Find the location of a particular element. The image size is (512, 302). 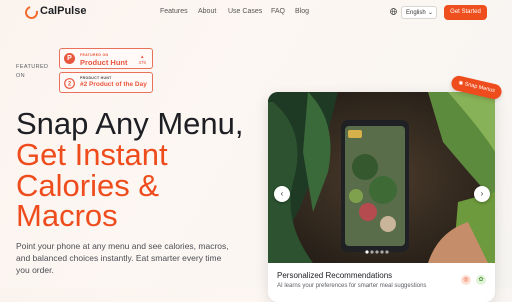

get-started-button: Get Started is located at coordinates (465, 12).